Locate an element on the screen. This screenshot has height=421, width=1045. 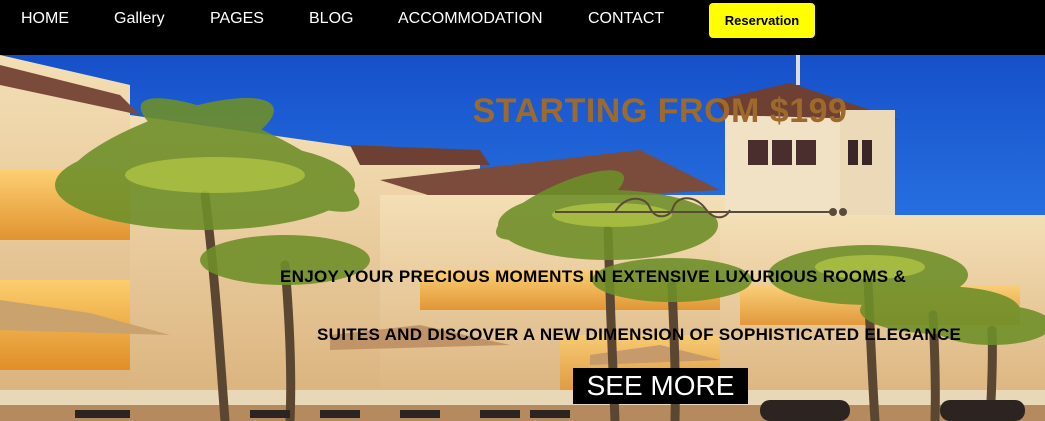
see-more-button: SEE MORE is located at coordinates (660, 386).